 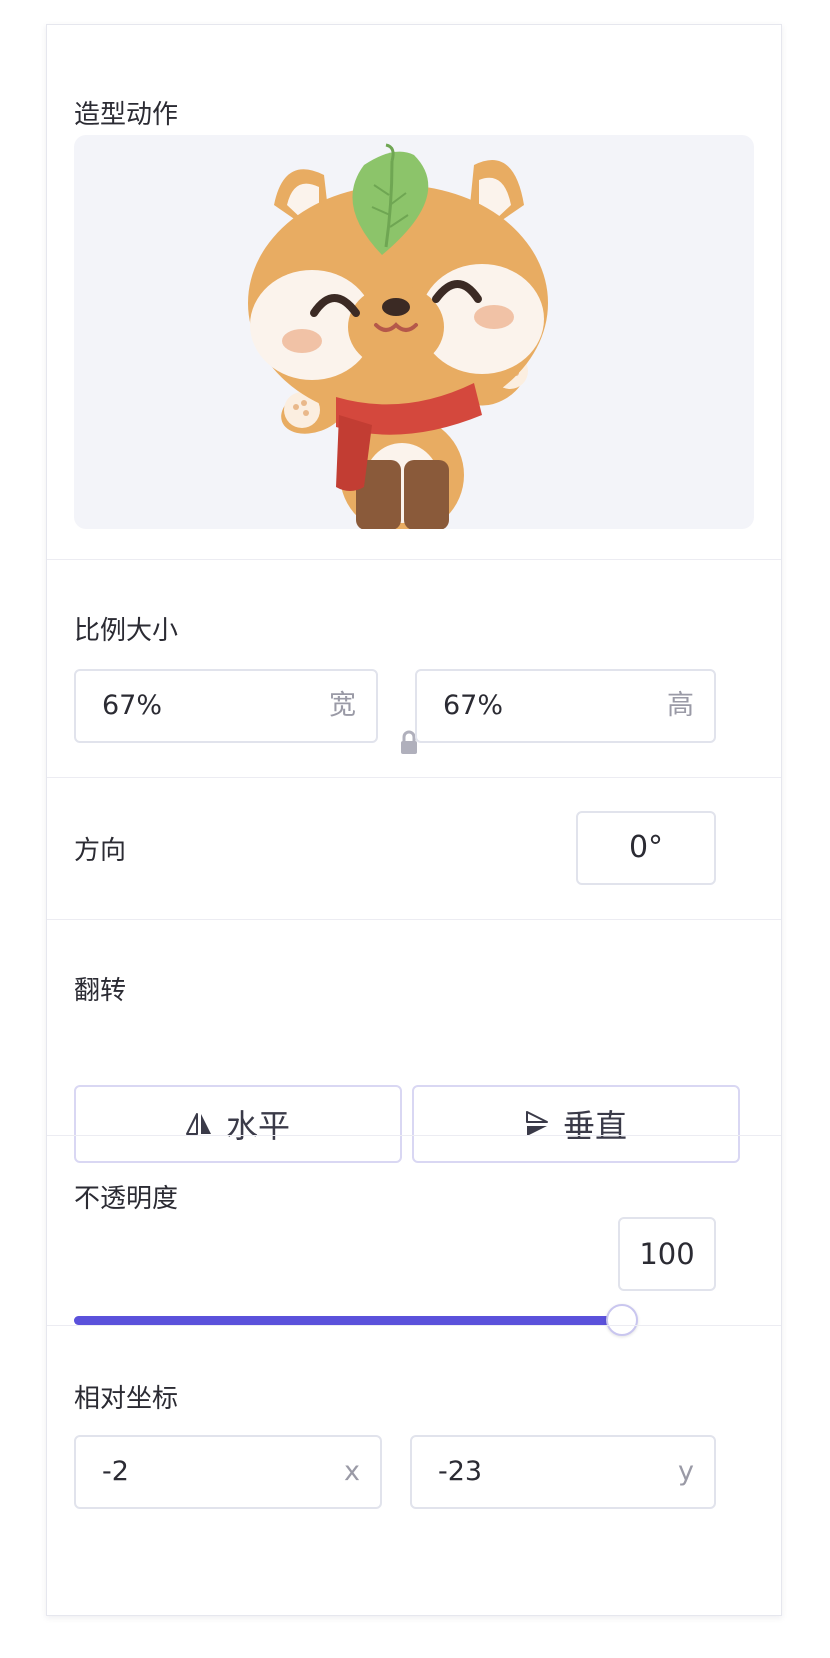 What do you see at coordinates (342, 705) in the screenshot?
I see `width-unit-label: 宽` at bounding box center [342, 705].